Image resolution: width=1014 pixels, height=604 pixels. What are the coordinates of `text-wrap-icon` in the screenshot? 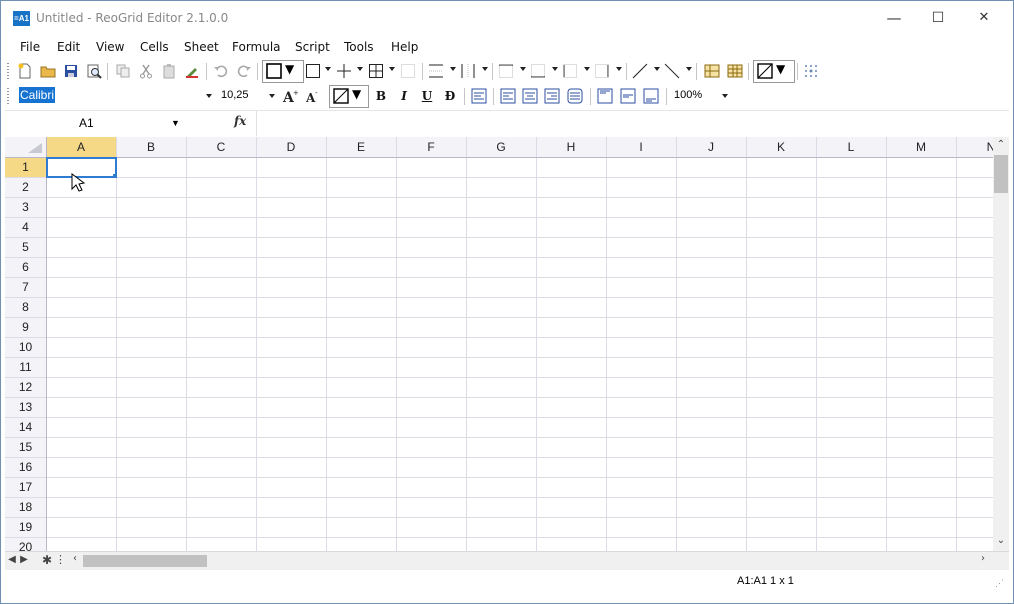 It's located at (479, 96).